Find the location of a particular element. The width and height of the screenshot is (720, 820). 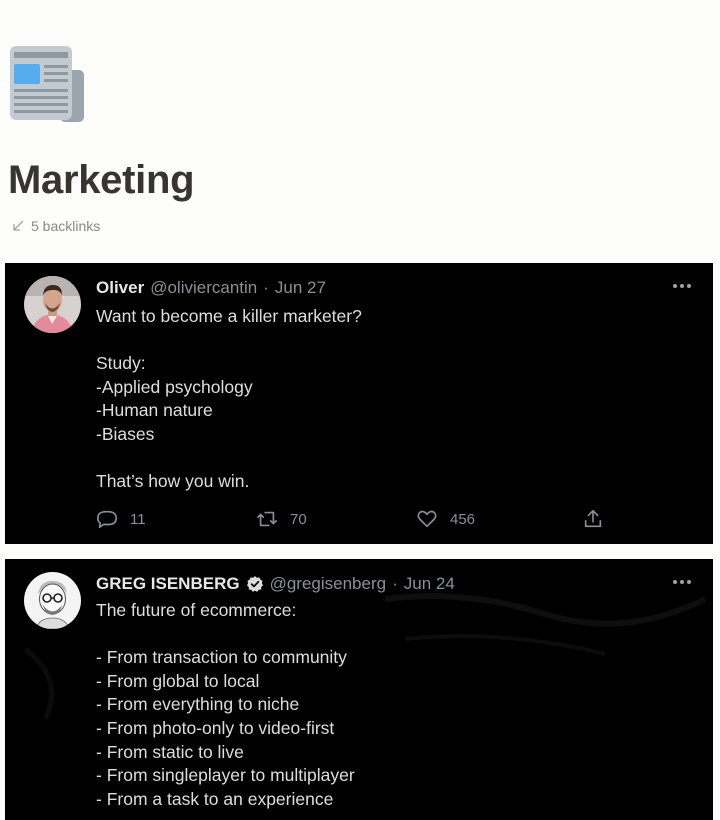

tweet-date: Jun 27 is located at coordinates (300, 288).